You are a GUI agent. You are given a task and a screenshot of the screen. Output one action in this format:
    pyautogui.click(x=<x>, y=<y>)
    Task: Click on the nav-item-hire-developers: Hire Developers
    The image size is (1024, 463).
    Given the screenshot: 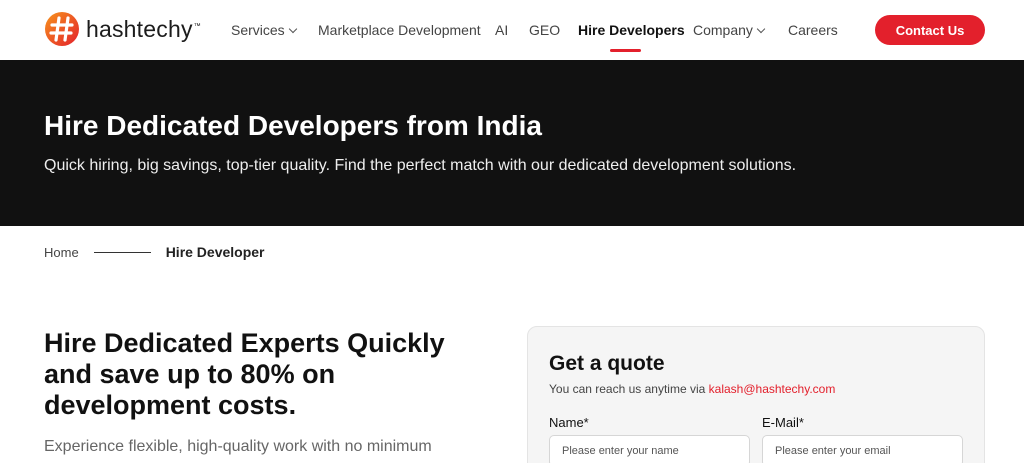 What is the action you would take?
    pyautogui.click(x=631, y=30)
    